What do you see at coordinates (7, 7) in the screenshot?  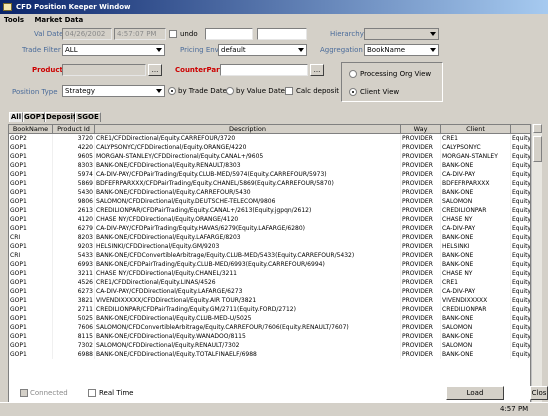 I see `app-icon` at bounding box center [7, 7].